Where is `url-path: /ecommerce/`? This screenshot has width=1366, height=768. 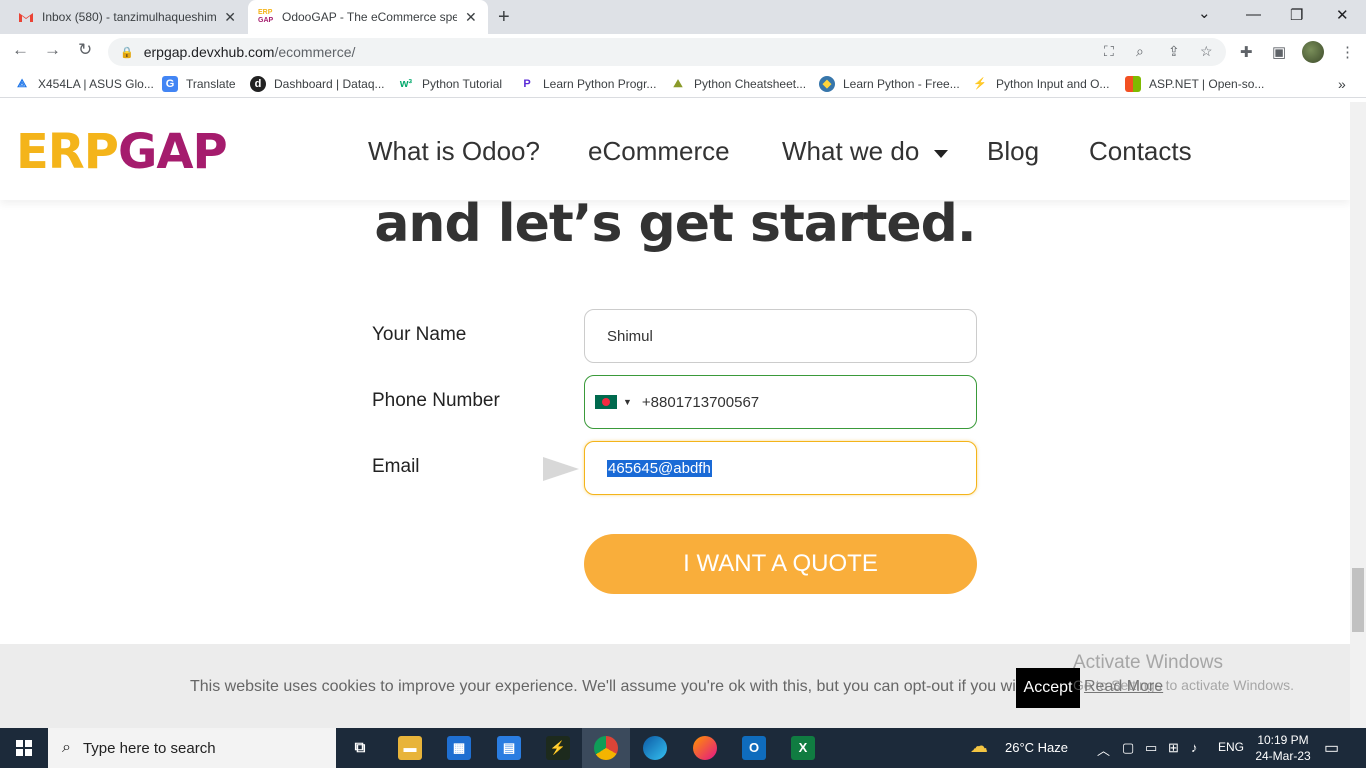 url-path: /ecommerce/ is located at coordinates (315, 52).